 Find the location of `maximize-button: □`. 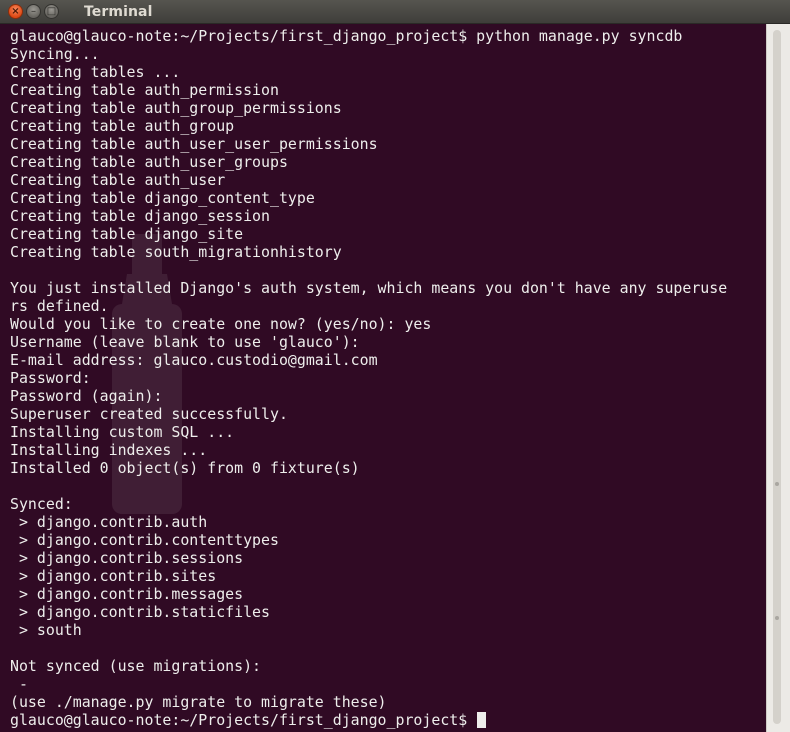

maximize-button: □ is located at coordinates (51, 11).